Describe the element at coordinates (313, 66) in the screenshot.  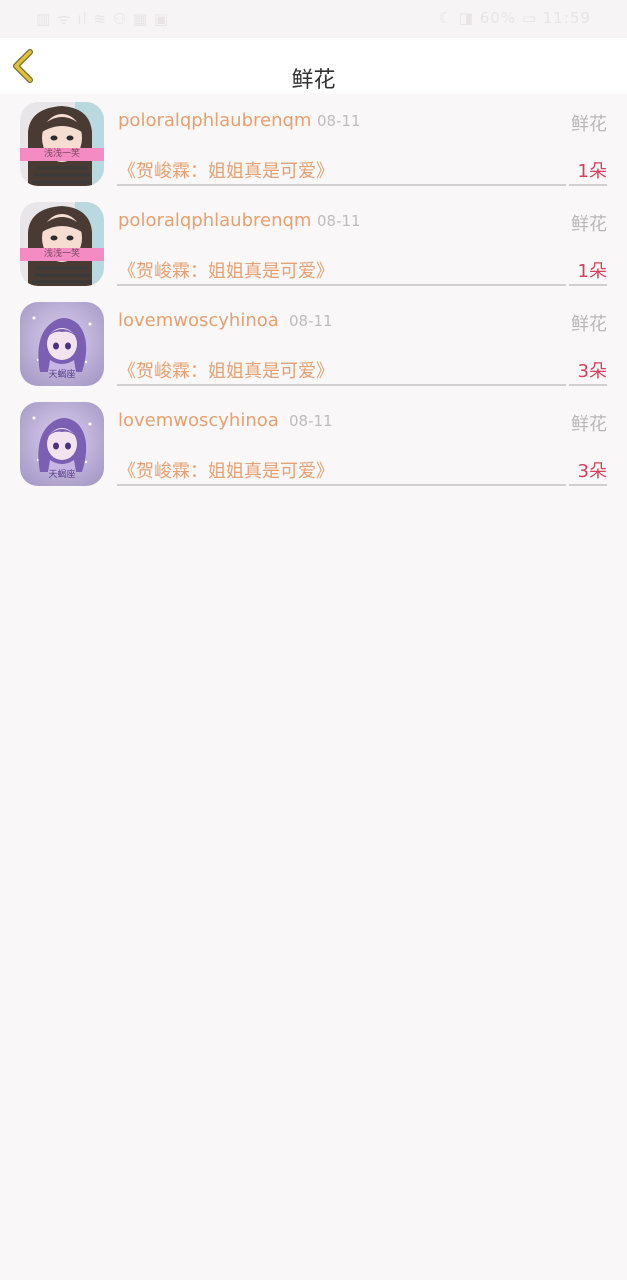
I see `header: 鲜花` at that location.